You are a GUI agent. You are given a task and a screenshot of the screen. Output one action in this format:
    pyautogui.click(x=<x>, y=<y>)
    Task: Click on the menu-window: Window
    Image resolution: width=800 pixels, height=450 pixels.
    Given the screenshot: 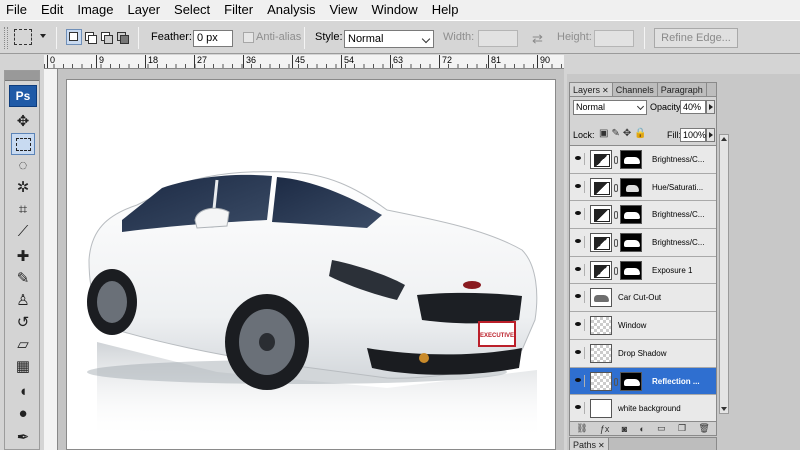 What is the action you would take?
    pyautogui.click(x=394, y=10)
    